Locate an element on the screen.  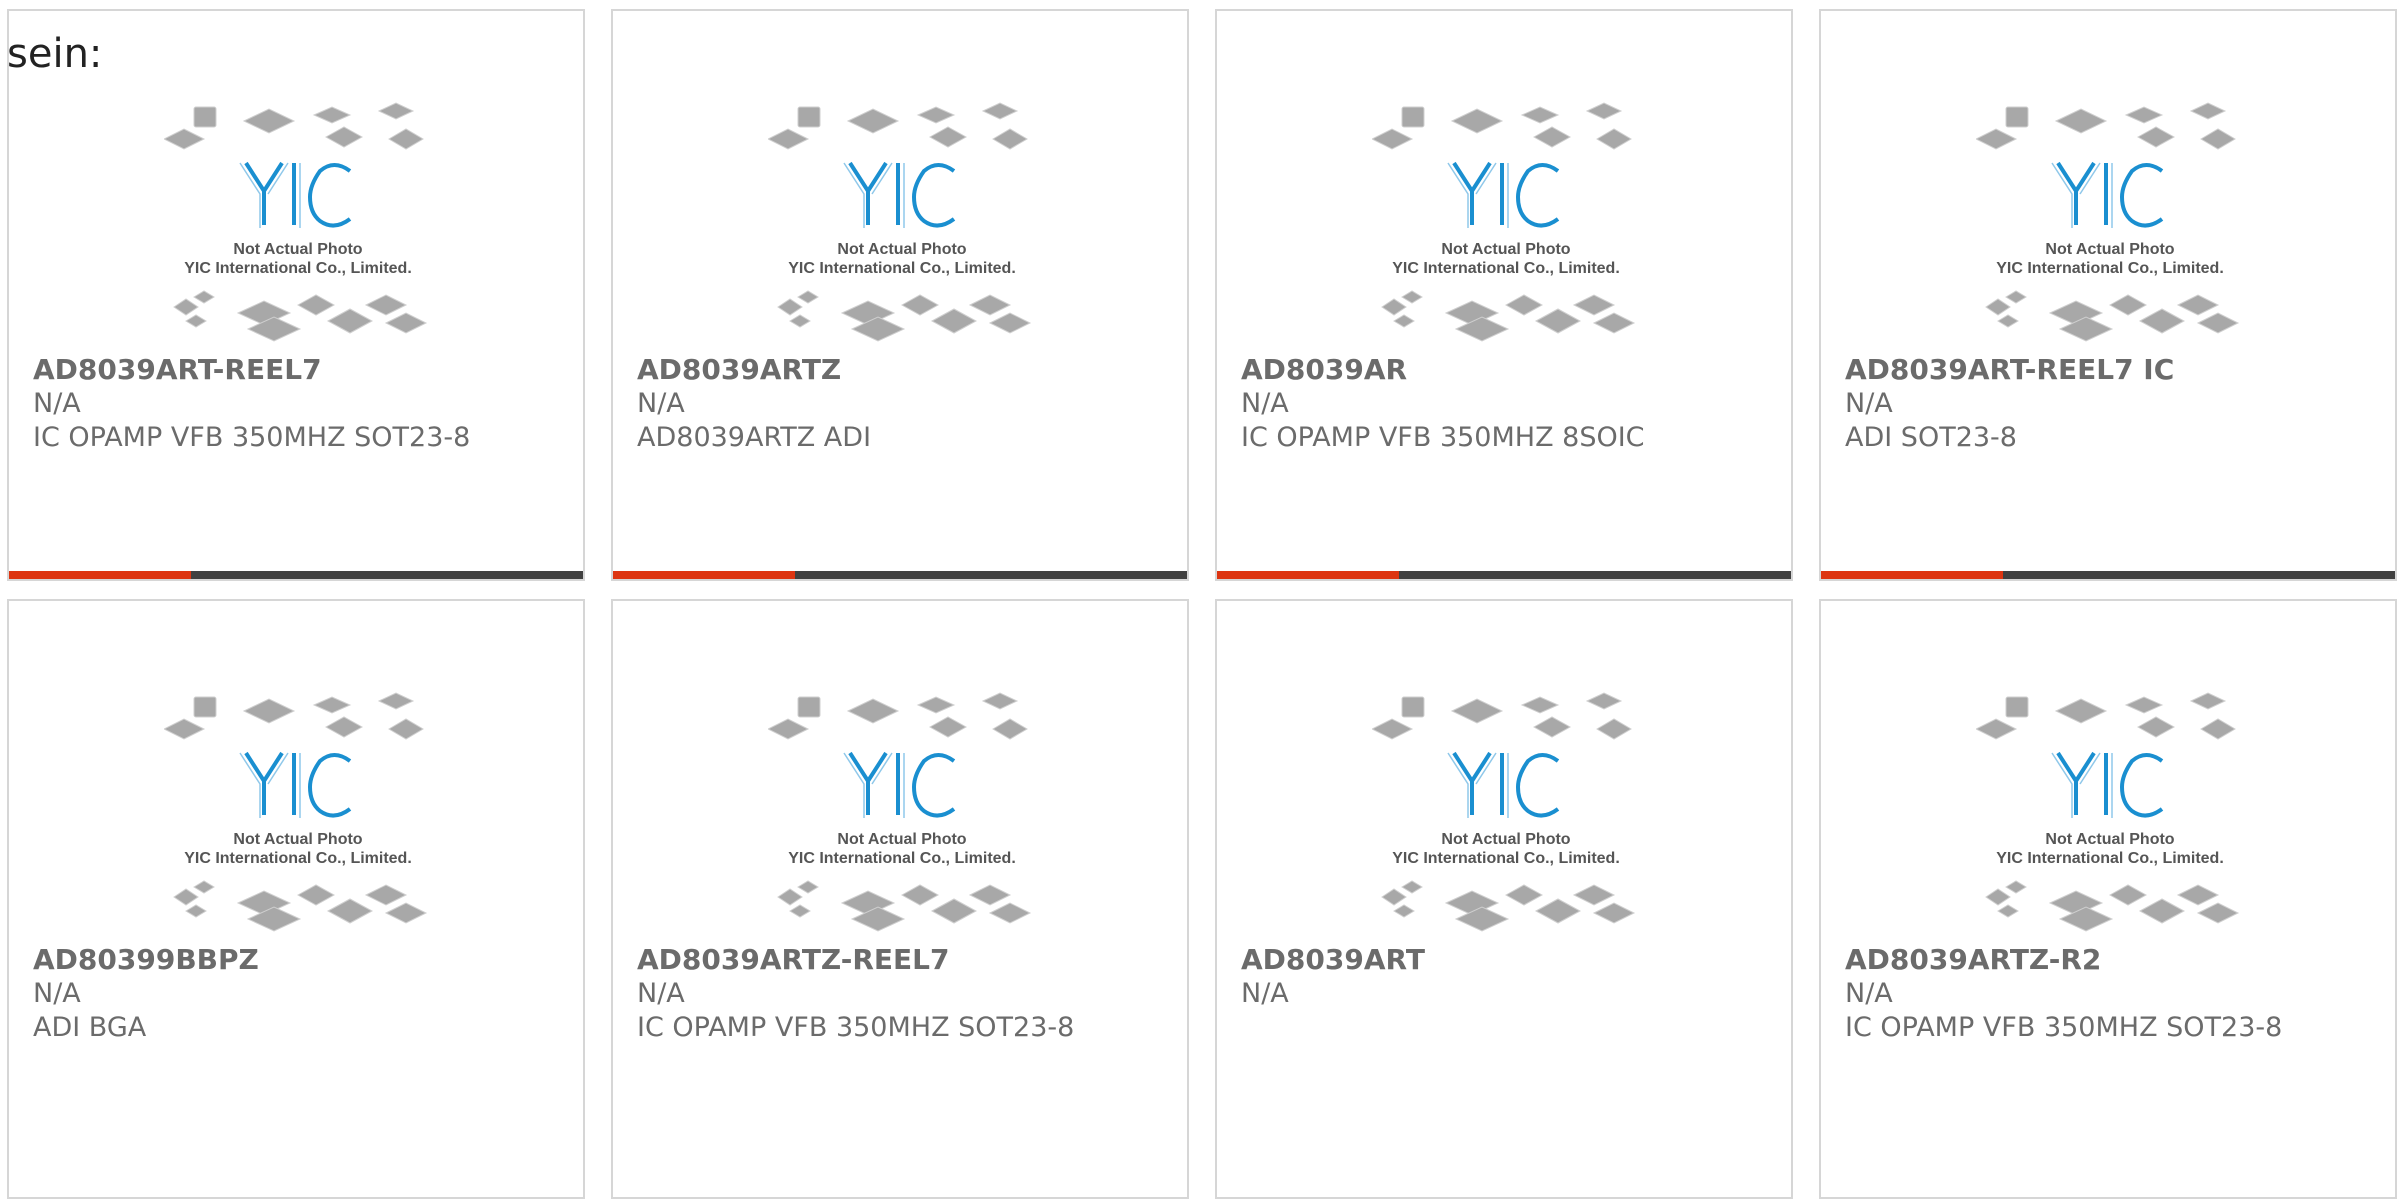
description: ADI BGA is located at coordinates (90, 1027).